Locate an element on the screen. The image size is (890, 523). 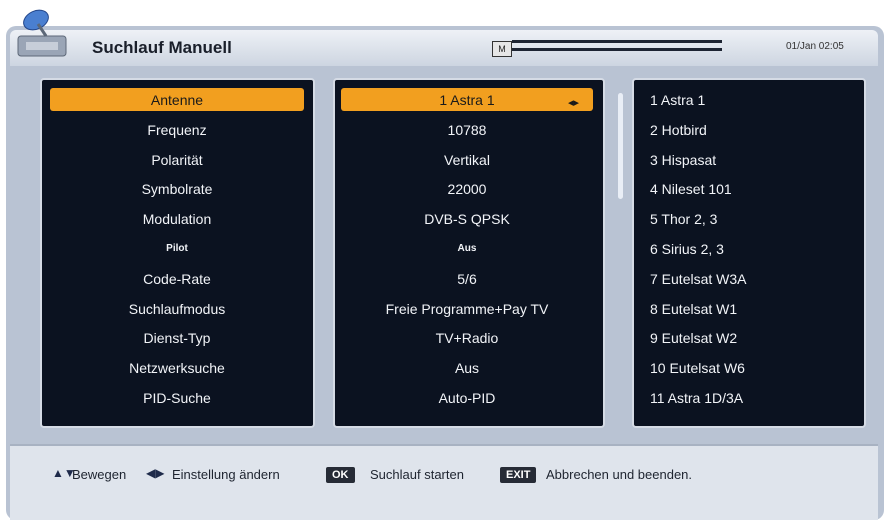
setting-label-9: Netzwerksuche is located at coordinates (177, 368).